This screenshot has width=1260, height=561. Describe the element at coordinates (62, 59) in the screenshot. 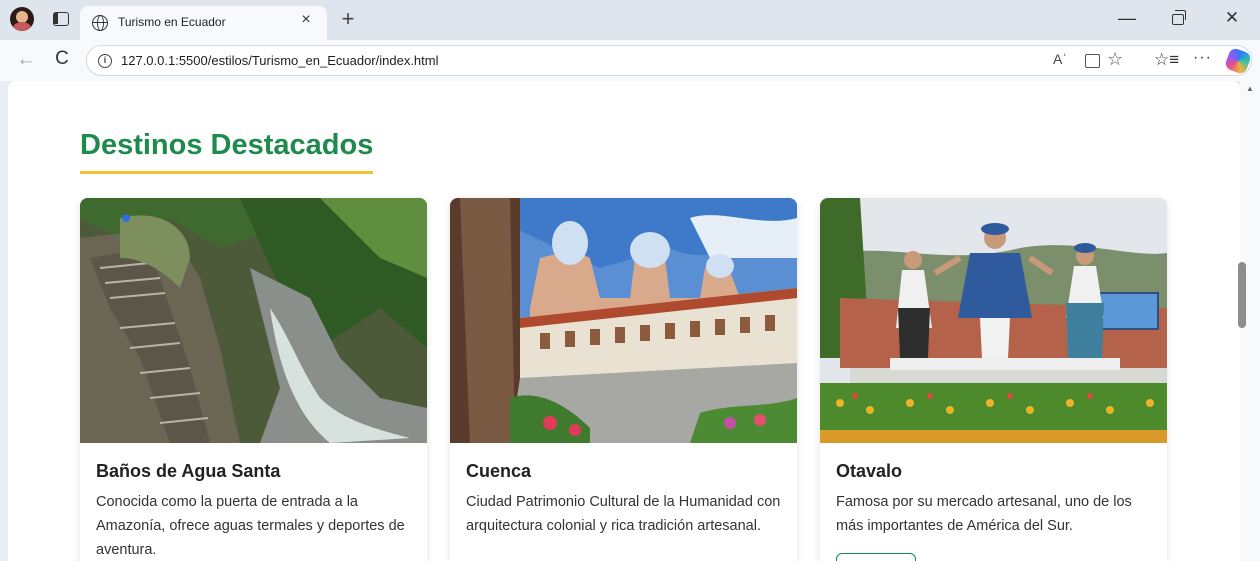

I see `reload-button: C` at that location.